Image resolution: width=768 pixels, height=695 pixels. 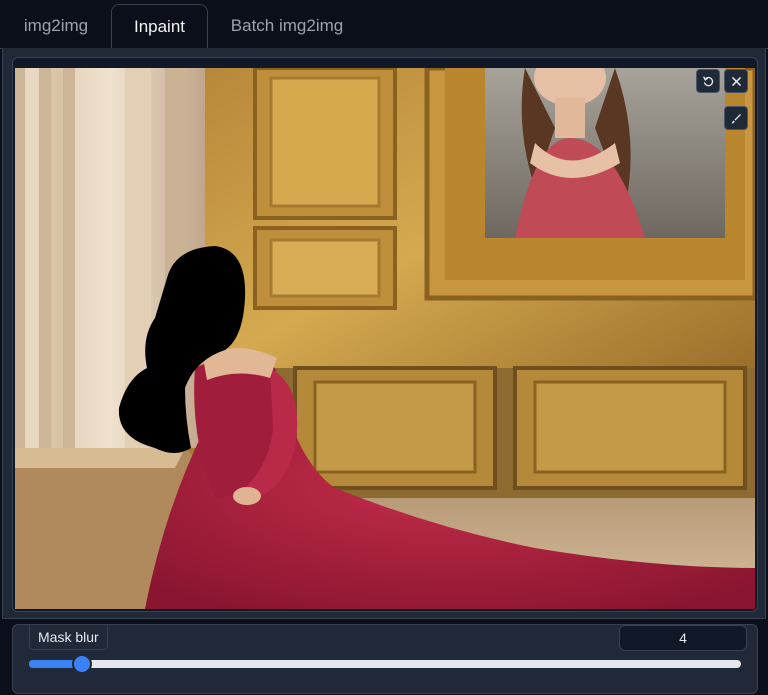 What do you see at coordinates (159, 27) in the screenshot?
I see `tab-inpaint: Inpaint` at bounding box center [159, 27].